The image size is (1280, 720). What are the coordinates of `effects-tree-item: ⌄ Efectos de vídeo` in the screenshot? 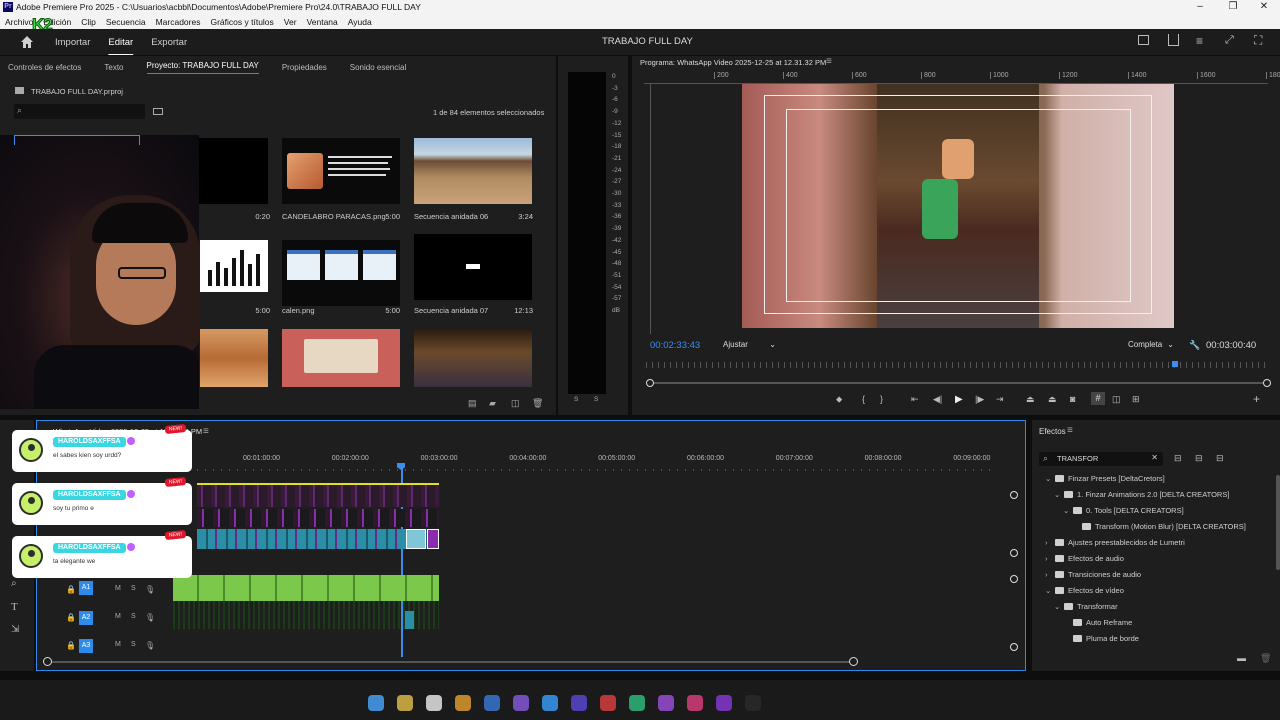 It's located at (1084, 590).